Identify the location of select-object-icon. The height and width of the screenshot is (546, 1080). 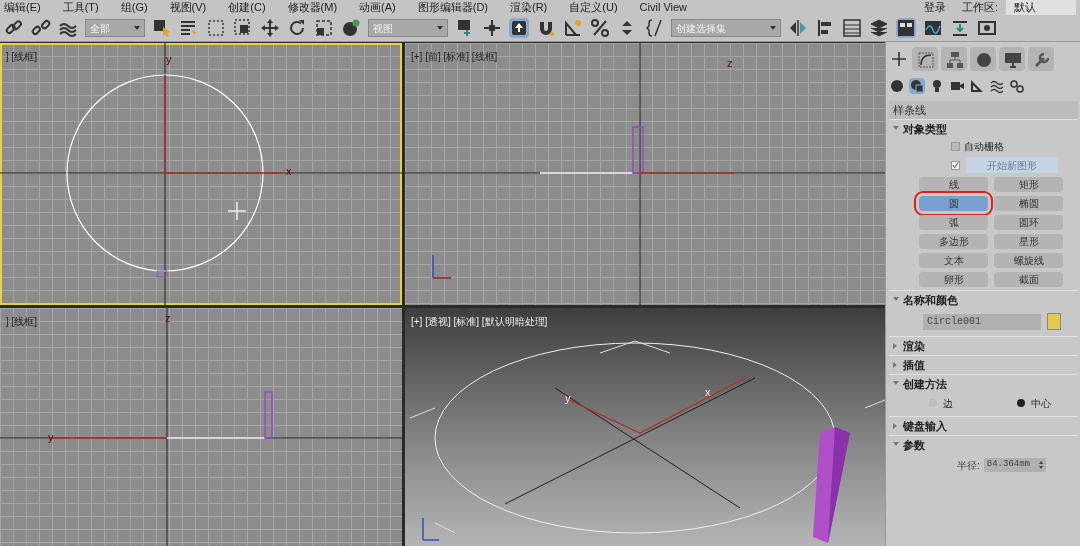
(162, 28).